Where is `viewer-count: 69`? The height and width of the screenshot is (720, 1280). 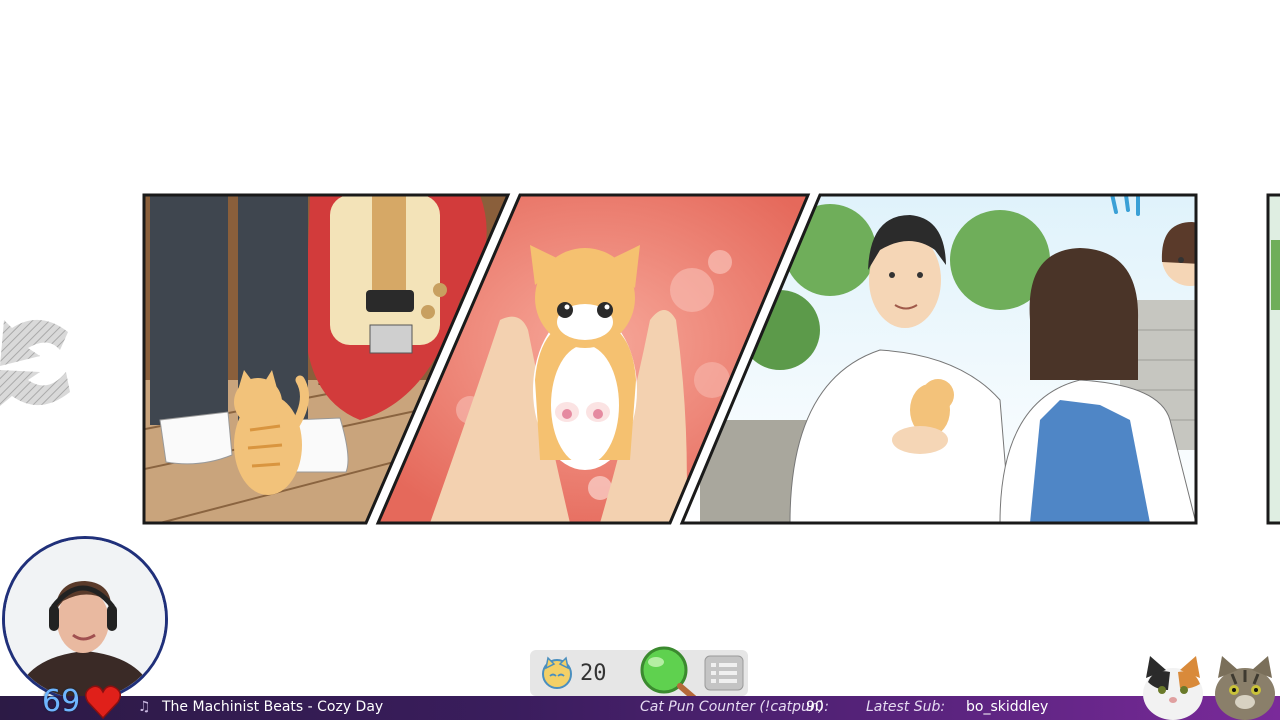 viewer-count: 69 is located at coordinates (61, 701).